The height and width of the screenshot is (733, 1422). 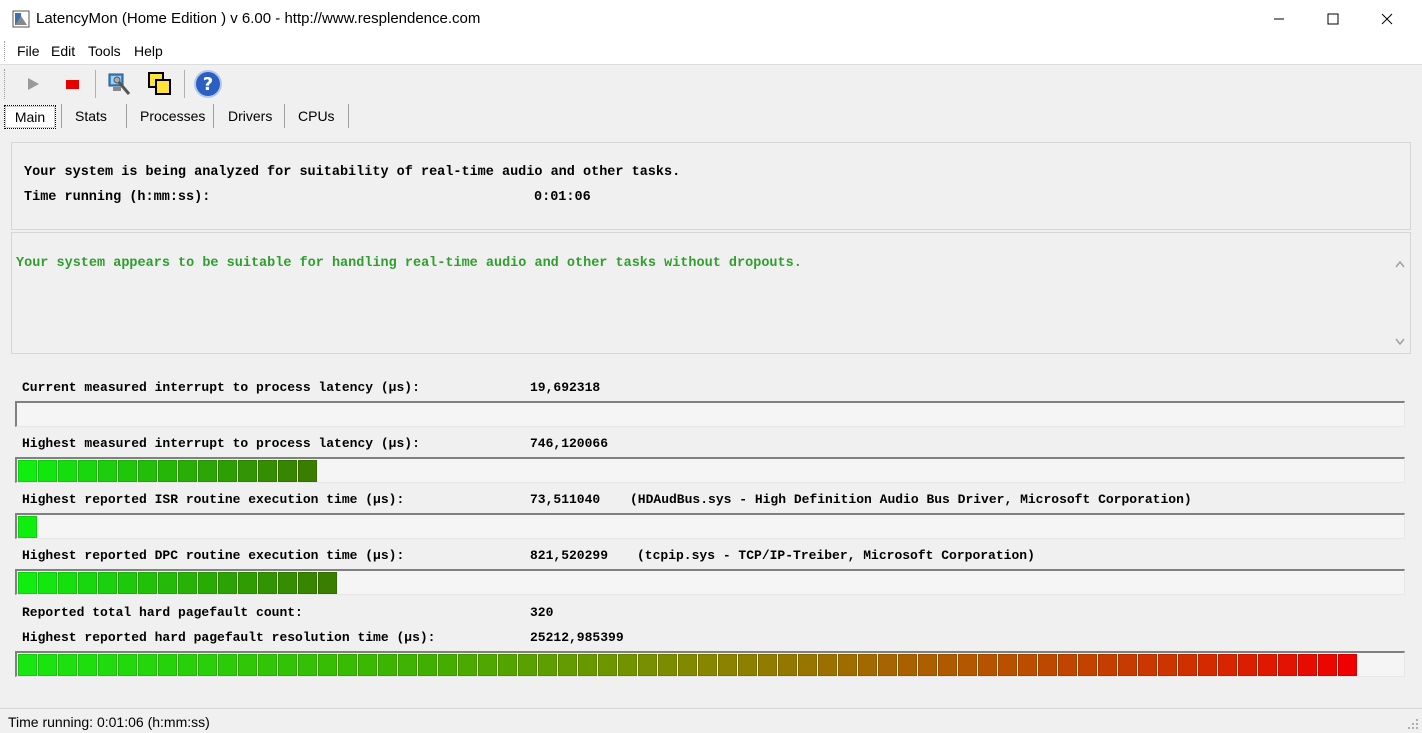 What do you see at coordinates (250, 116) in the screenshot?
I see `tab-drivers: Drivers` at bounding box center [250, 116].